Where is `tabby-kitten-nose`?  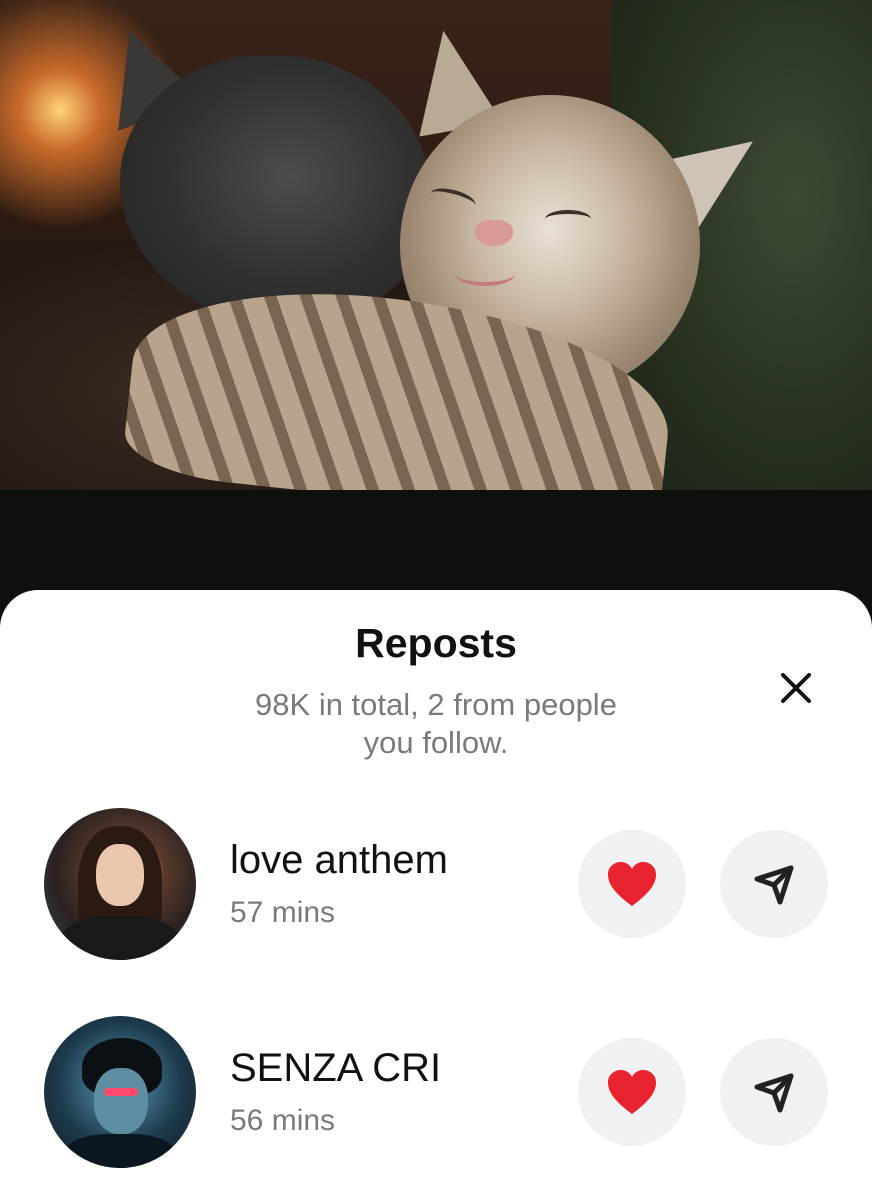
tabby-kitten-nose is located at coordinates (494, 233).